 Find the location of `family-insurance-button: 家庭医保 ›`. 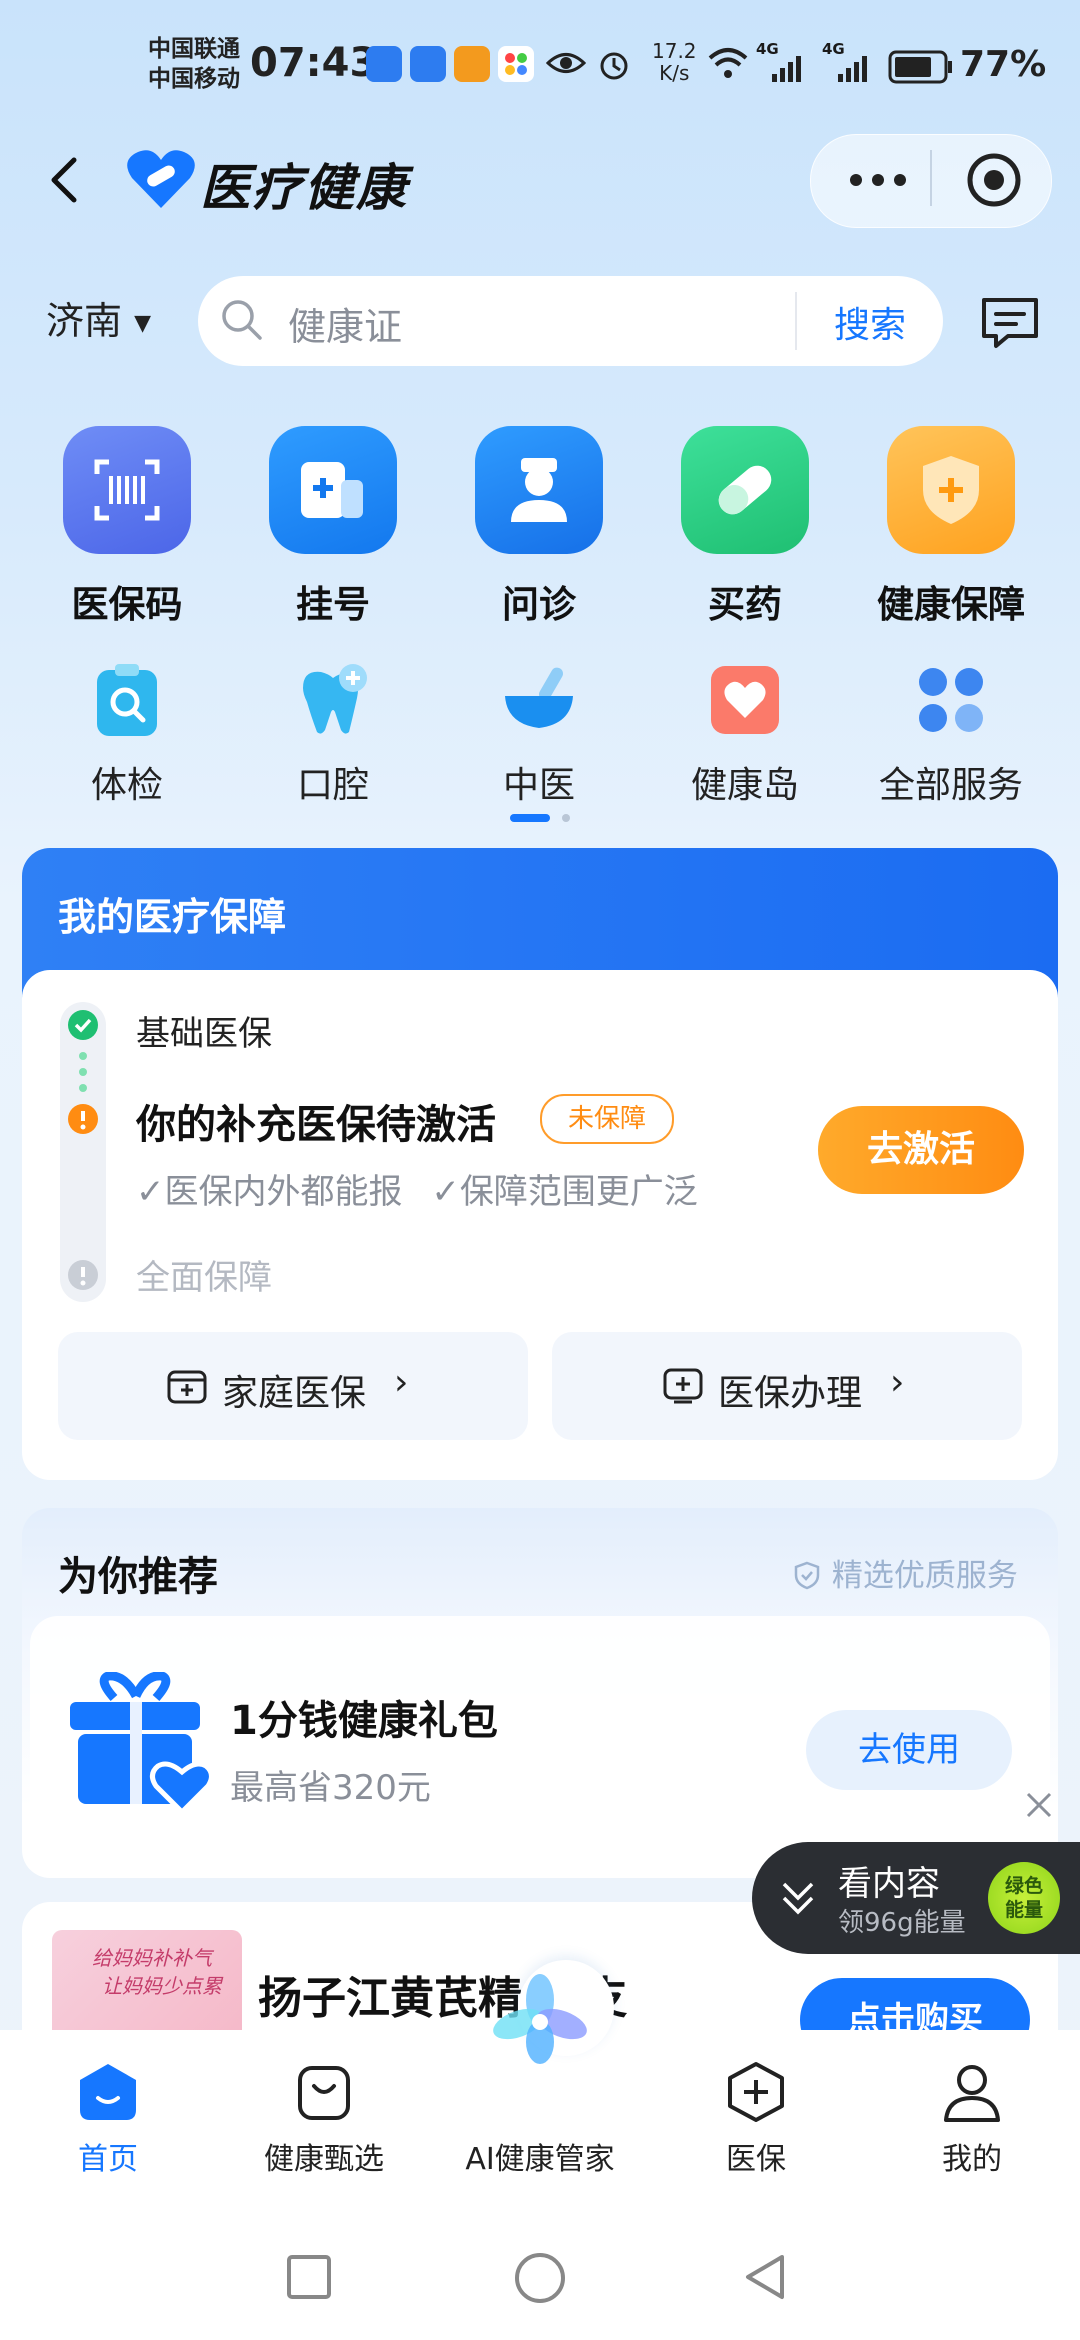

family-insurance-button: 家庭医保 › is located at coordinates (293, 1386).